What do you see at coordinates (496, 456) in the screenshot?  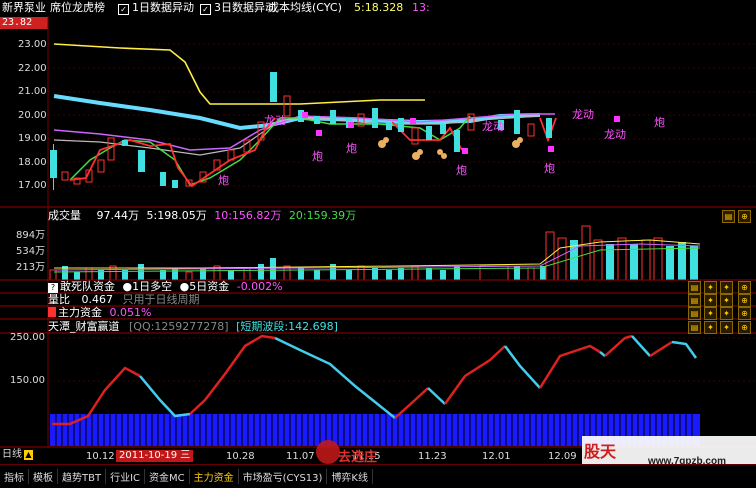 I see `date-label: 12.01` at bounding box center [496, 456].